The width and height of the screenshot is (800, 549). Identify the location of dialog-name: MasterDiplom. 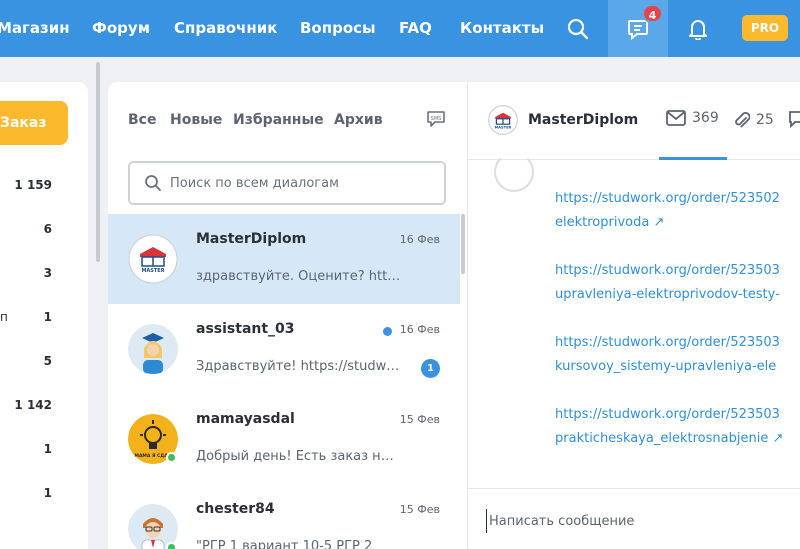
(251, 239).